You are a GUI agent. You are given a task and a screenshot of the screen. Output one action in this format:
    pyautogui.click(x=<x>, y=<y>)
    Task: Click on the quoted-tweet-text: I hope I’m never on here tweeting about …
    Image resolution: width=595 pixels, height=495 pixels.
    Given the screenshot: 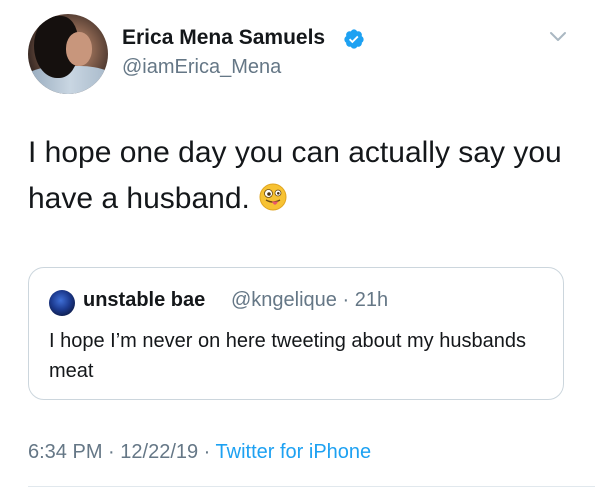 What is the action you would take?
    pyautogui.click(x=287, y=356)
    